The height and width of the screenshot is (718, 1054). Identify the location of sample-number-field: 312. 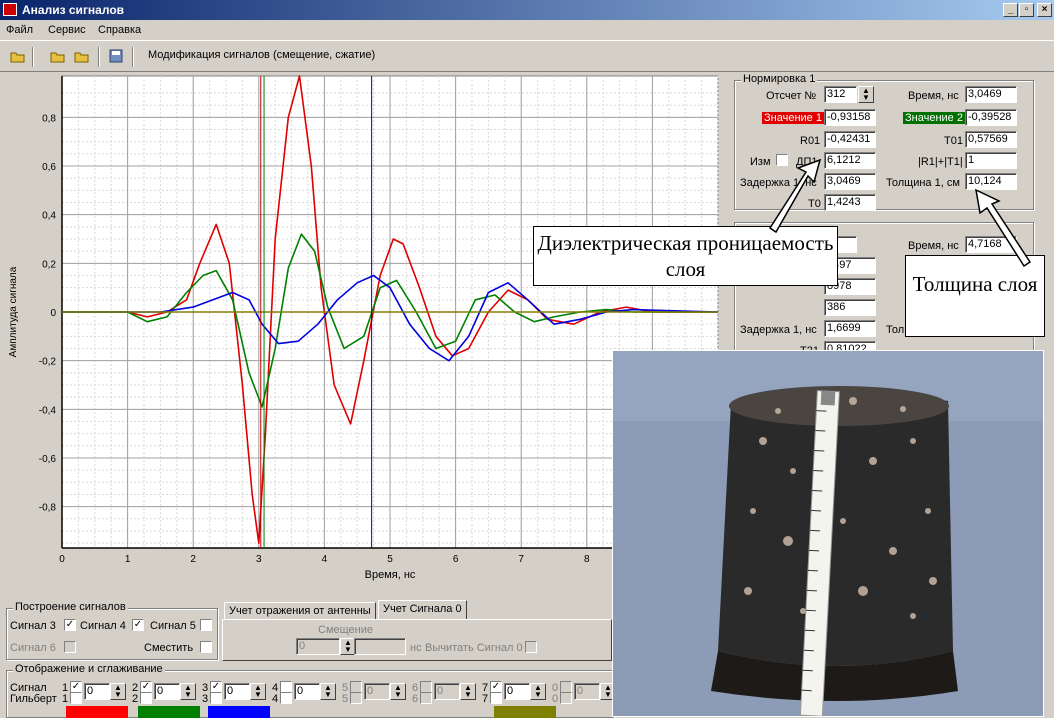
(840, 94).